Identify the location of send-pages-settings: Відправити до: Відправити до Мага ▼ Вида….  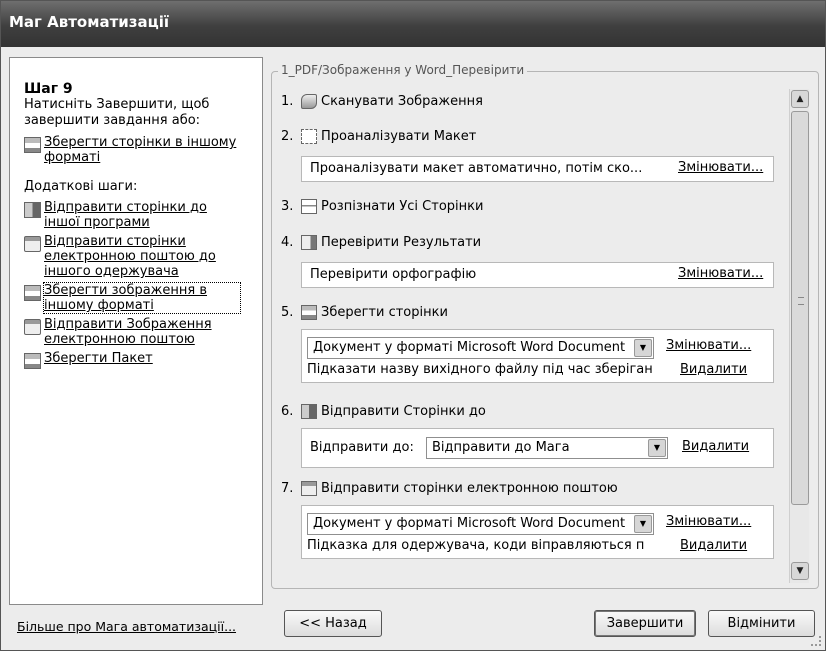
(537, 448).